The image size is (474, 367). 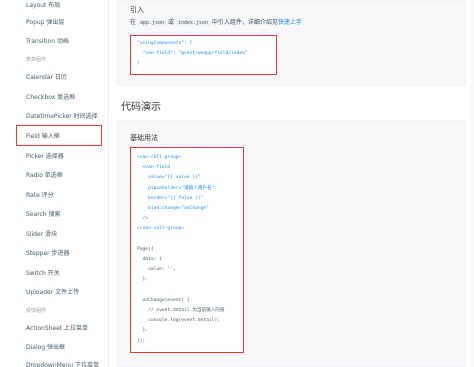 I want to click on demo-code-line: <van-cell-group>, so click(x=159, y=157).